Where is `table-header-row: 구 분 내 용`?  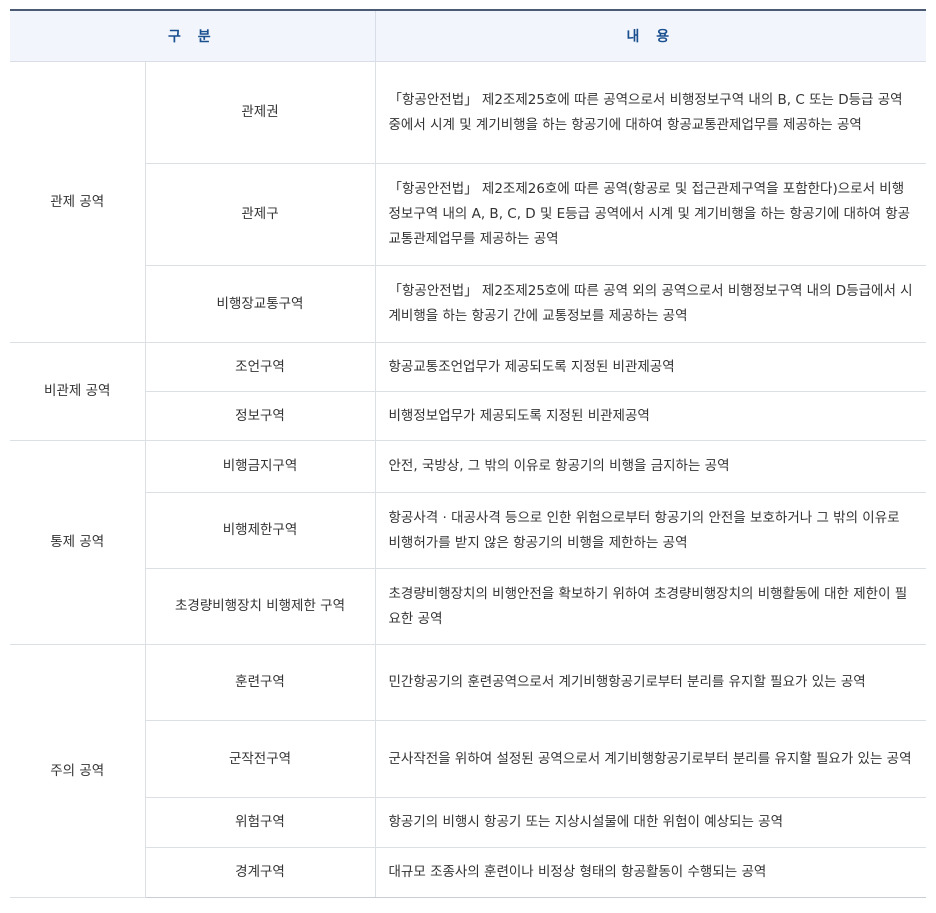 table-header-row: 구 분 내 용 is located at coordinates (468, 35).